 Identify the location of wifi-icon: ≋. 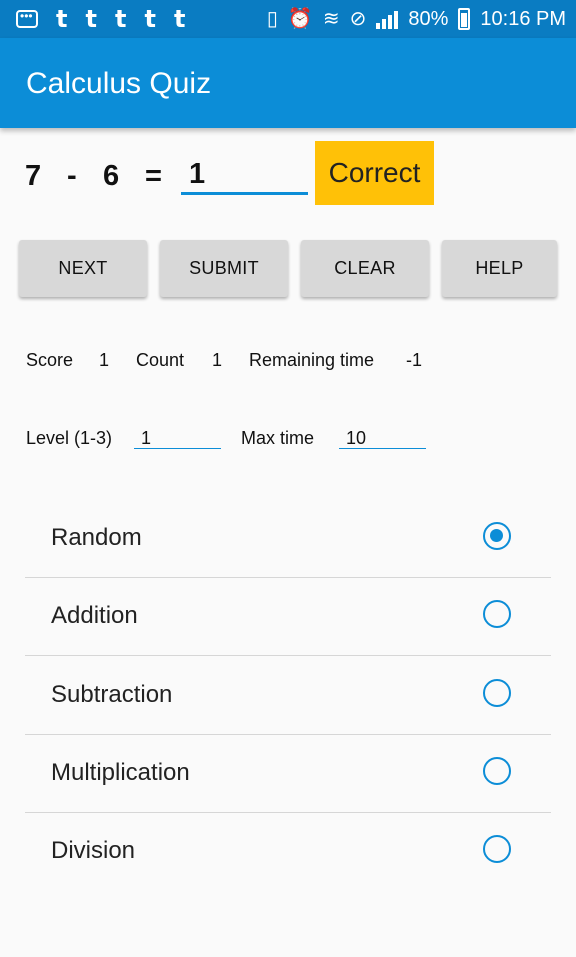
(331, 19).